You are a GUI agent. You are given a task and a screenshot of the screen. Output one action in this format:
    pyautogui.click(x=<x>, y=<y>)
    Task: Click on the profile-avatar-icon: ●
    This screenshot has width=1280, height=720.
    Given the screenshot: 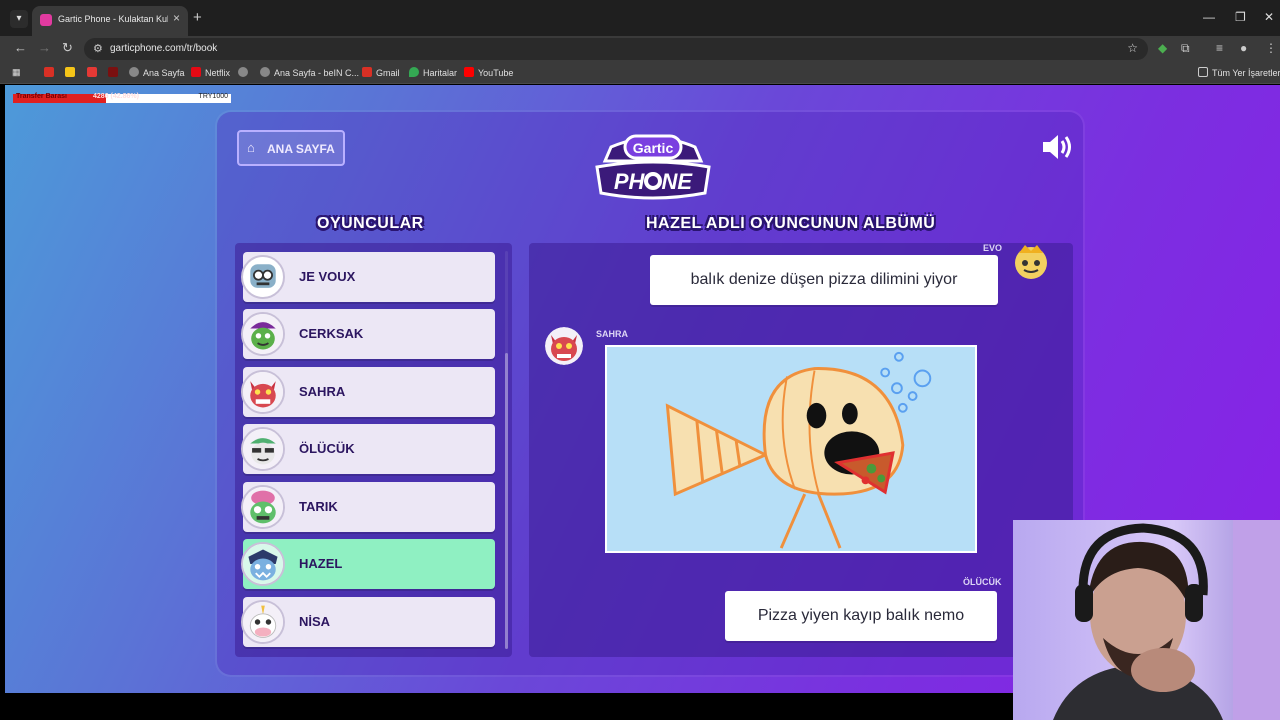 What is the action you would take?
    pyautogui.click(x=1243, y=48)
    